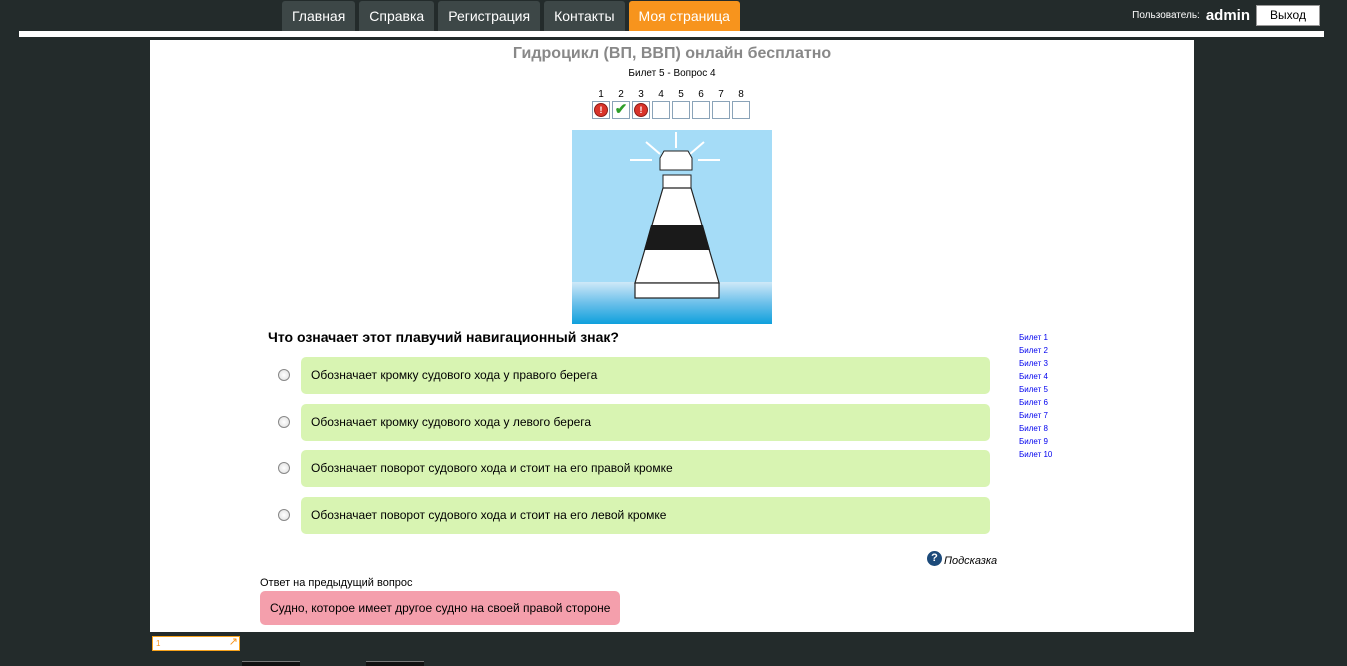 This screenshot has width=1347, height=666. I want to click on progress-cell: 3 !, so click(641, 103).